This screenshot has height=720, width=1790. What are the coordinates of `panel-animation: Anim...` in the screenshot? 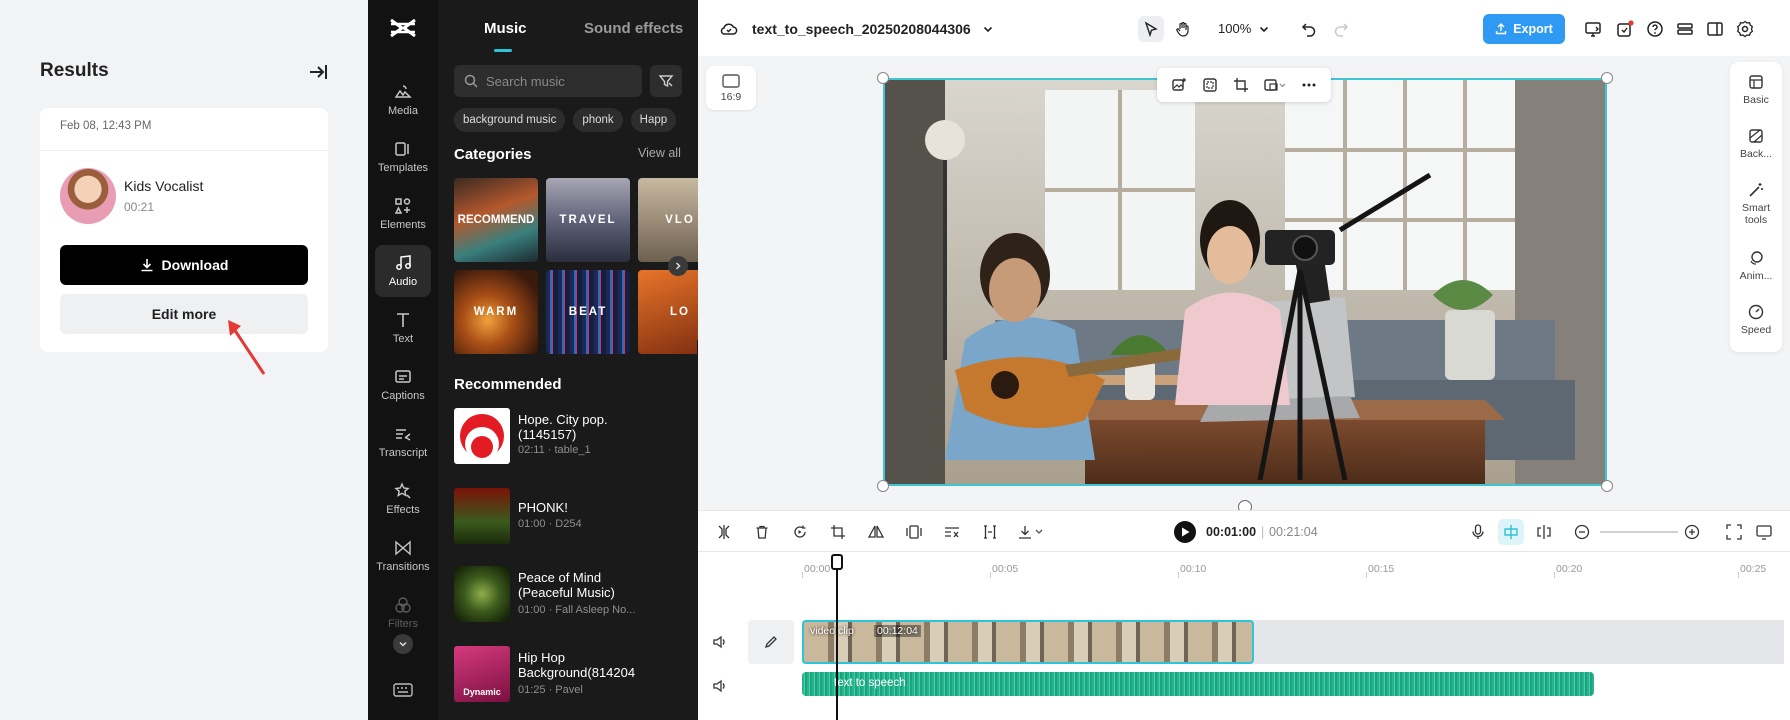 It's located at (1756, 266).